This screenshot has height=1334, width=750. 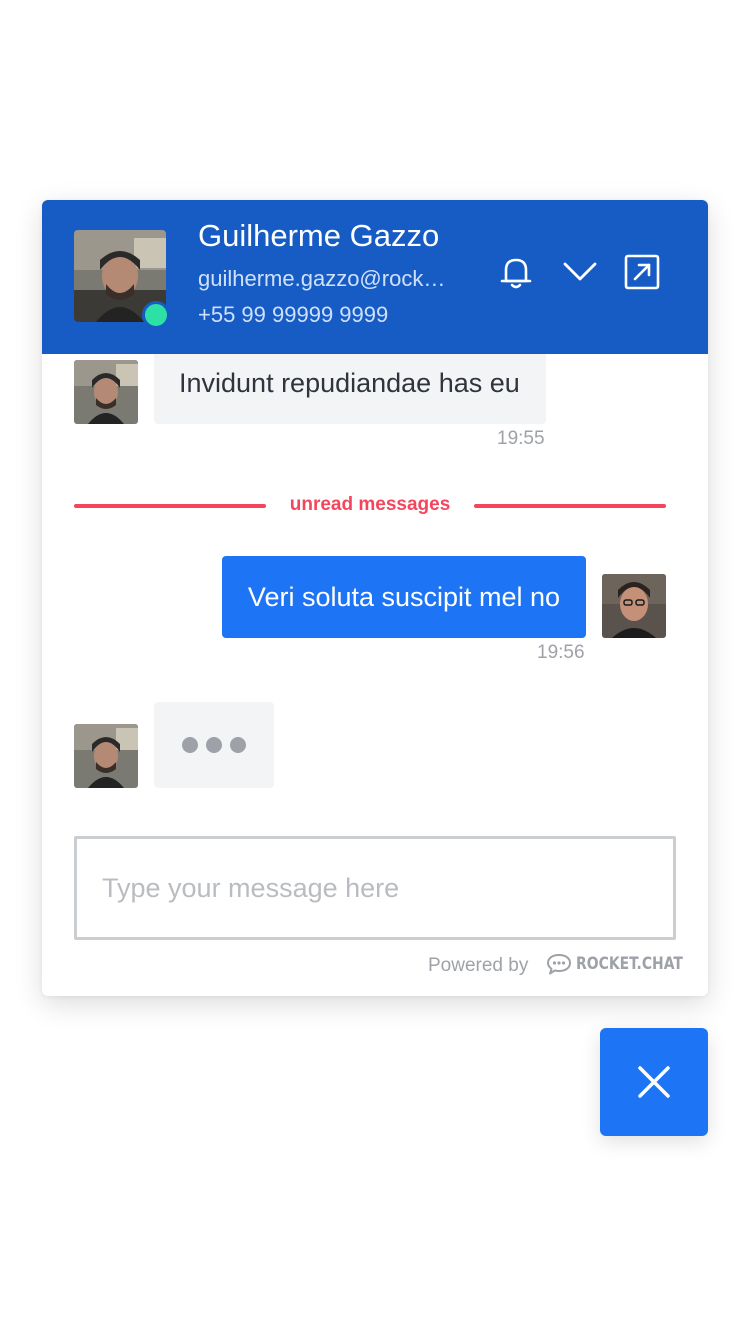 What do you see at coordinates (370, 504) in the screenshot?
I see `unread-separator-label: unread messages` at bounding box center [370, 504].